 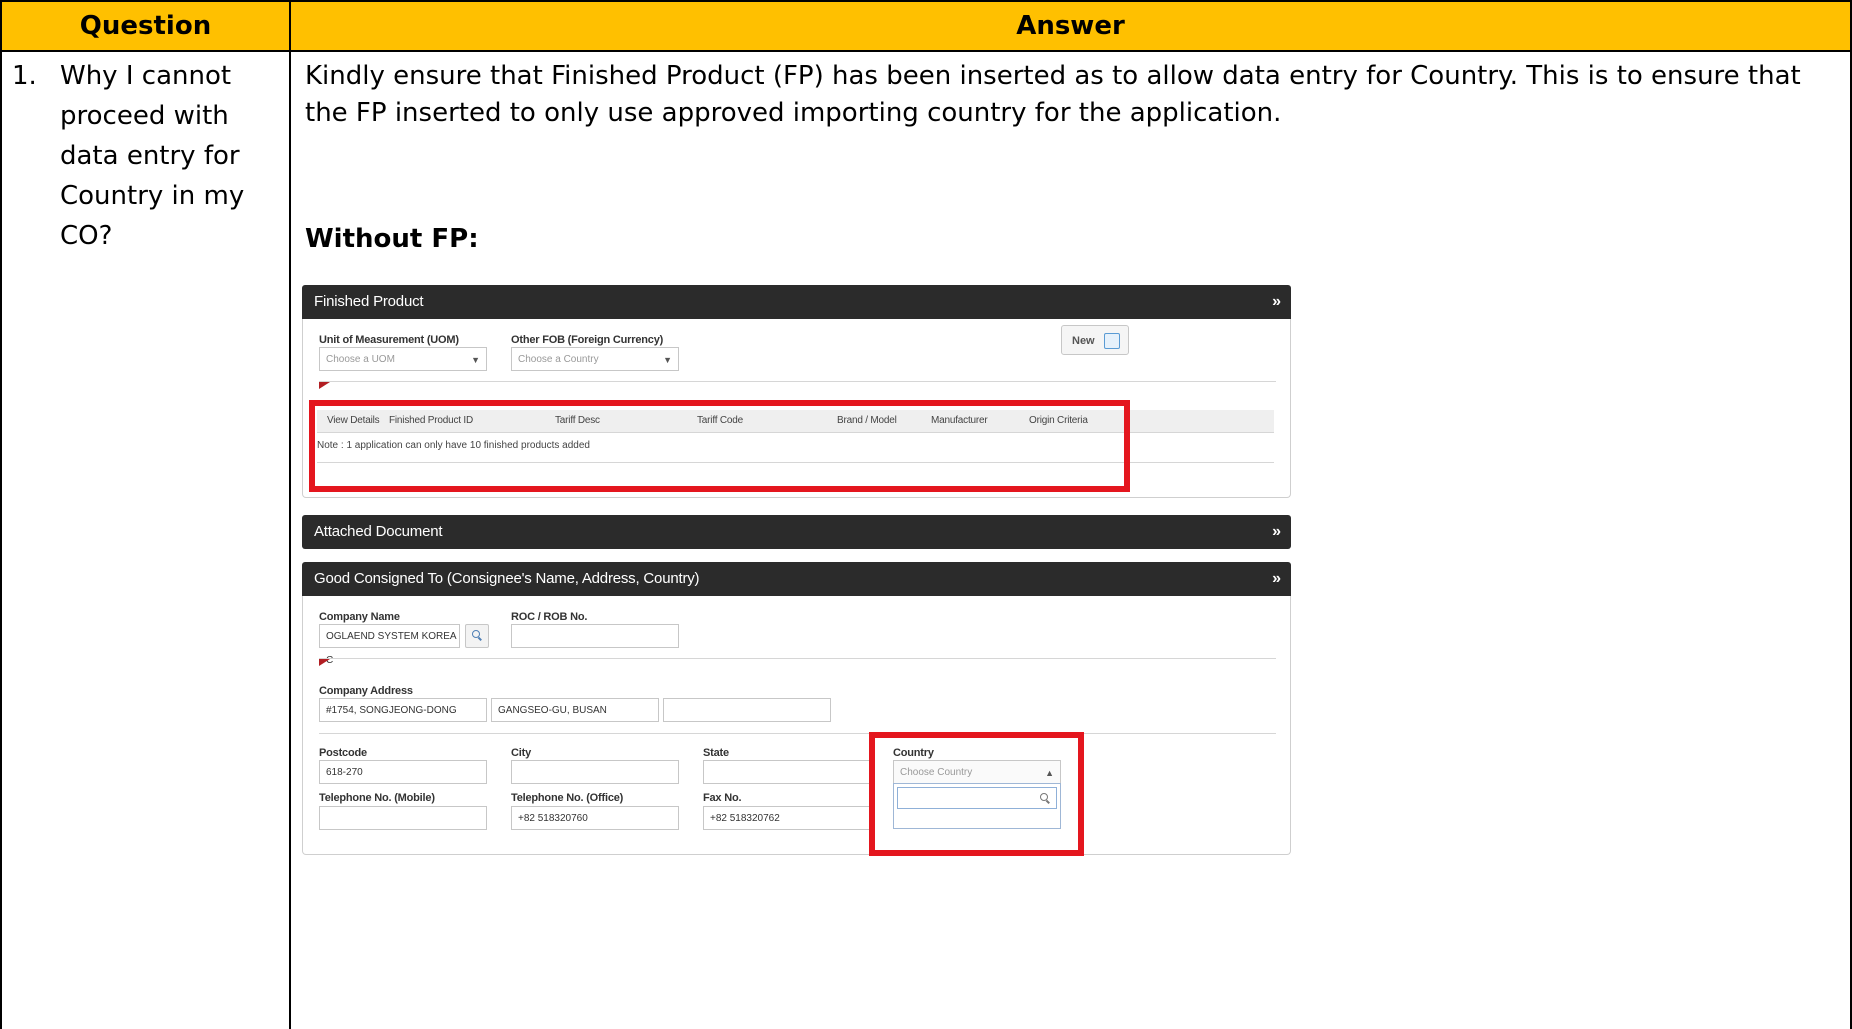 What do you see at coordinates (403, 359) in the screenshot?
I see `uom-select: Choose a UOM ▼` at bounding box center [403, 359].